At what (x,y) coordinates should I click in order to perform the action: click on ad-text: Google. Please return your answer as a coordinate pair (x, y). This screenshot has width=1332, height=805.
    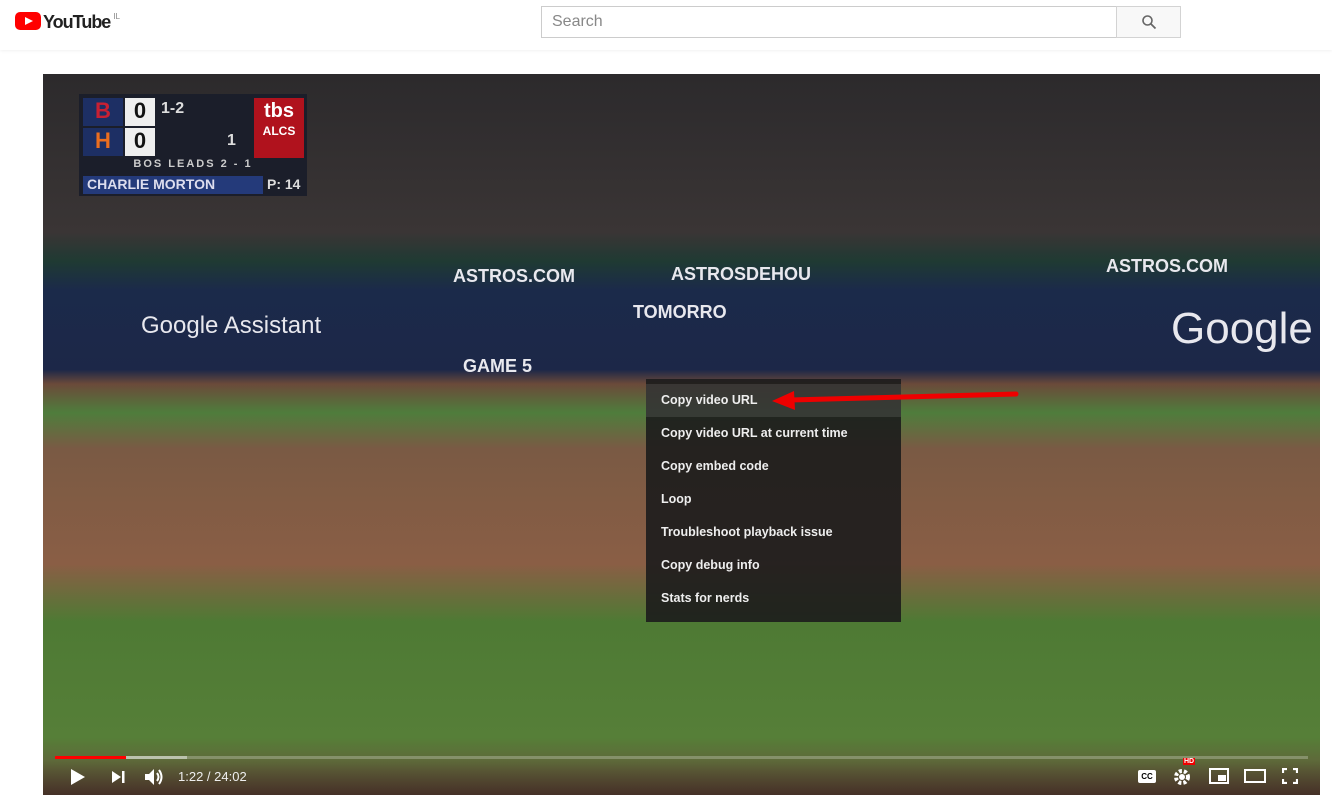
    Looking at the image, I should click on (1242, 328).